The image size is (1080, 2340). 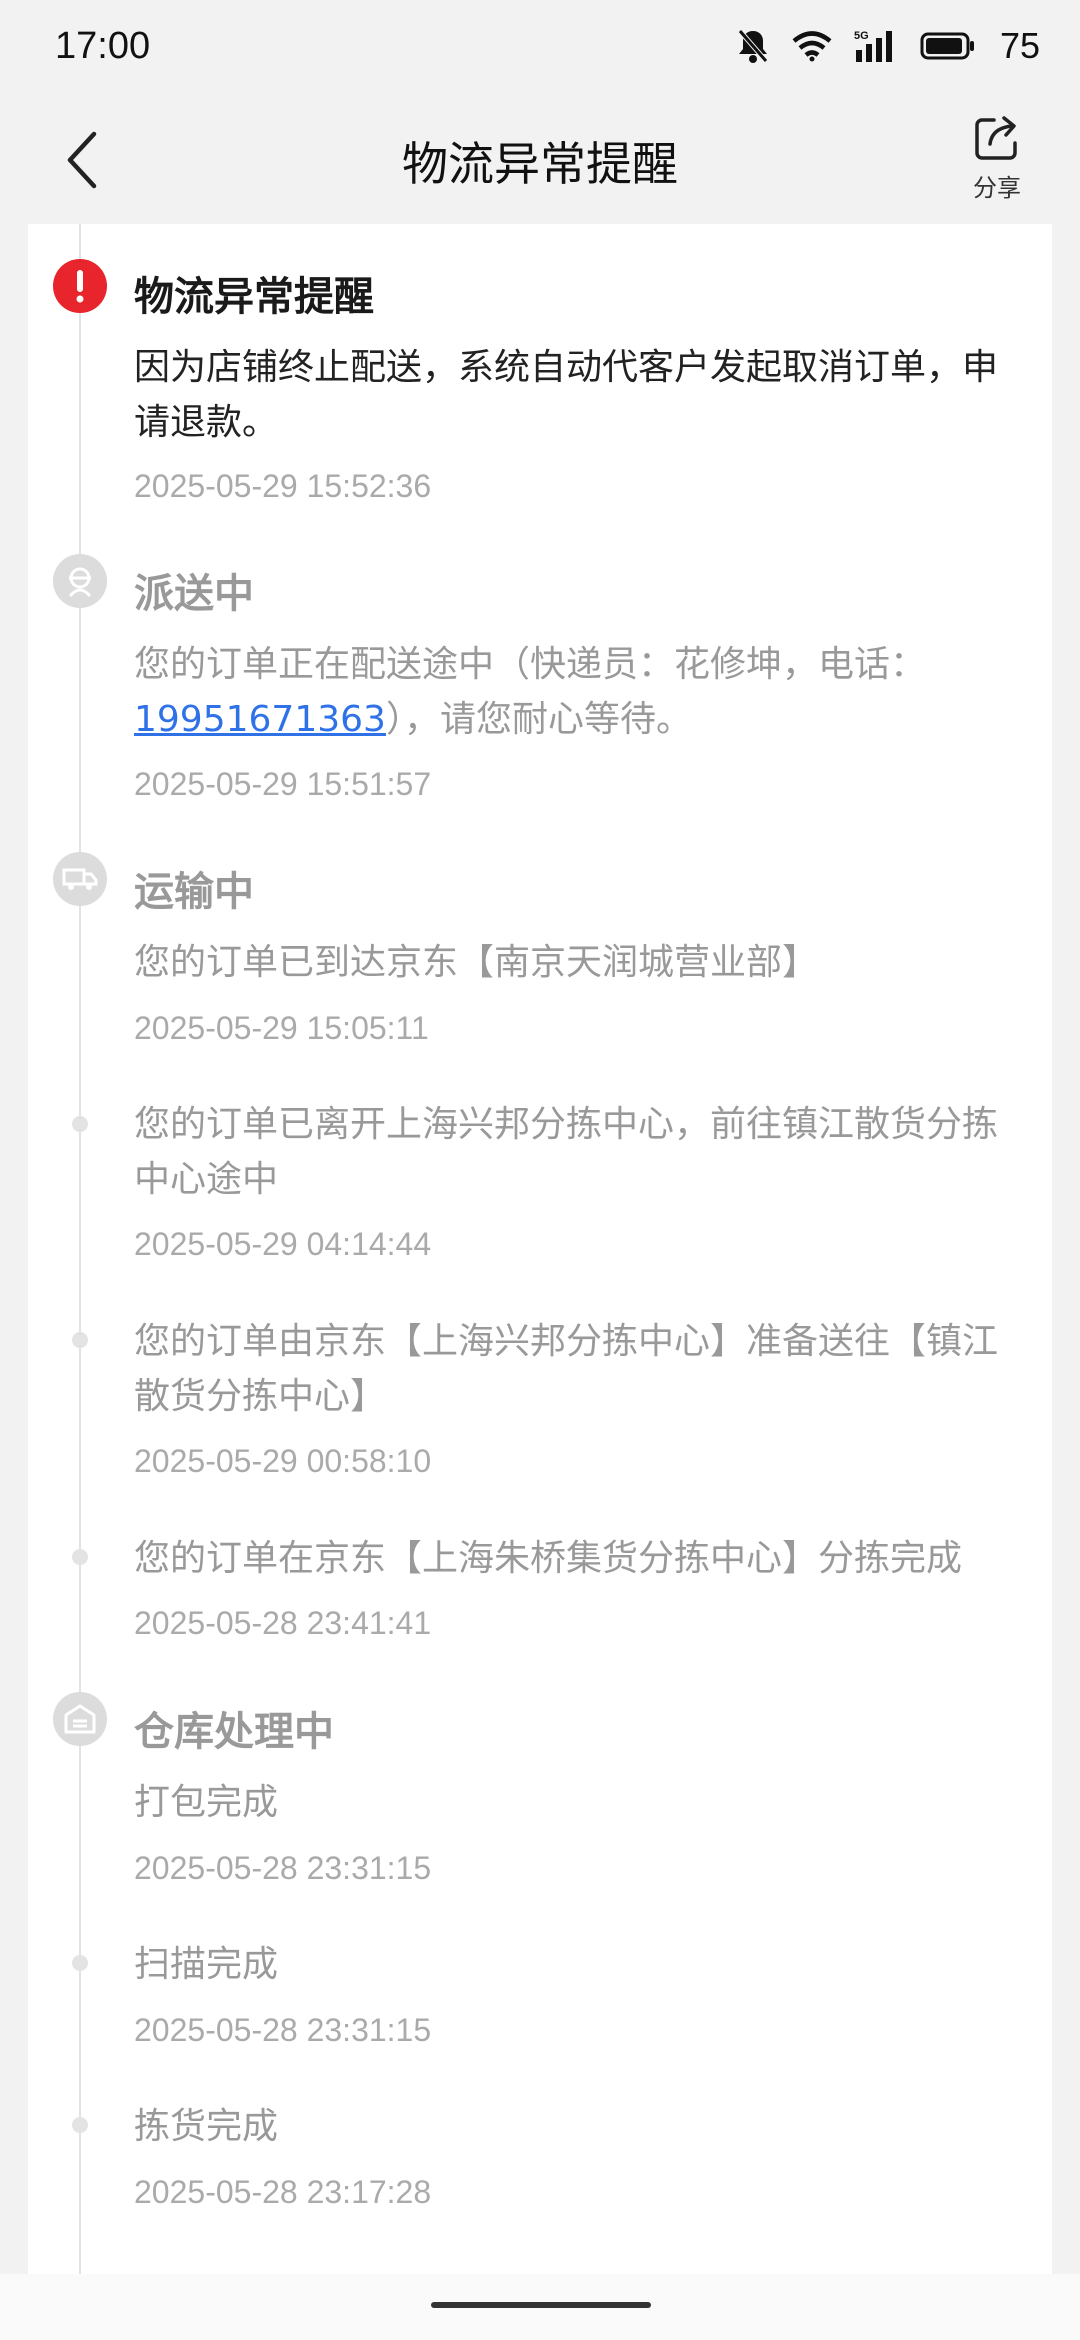 I want to click on mute-icon, so click(x=753, y=46).